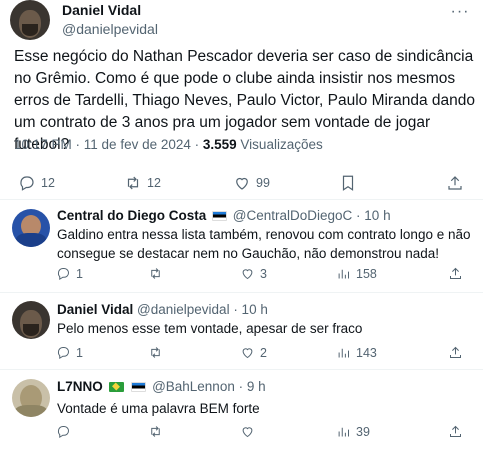  I want to click on like-button, so click(247, 431).